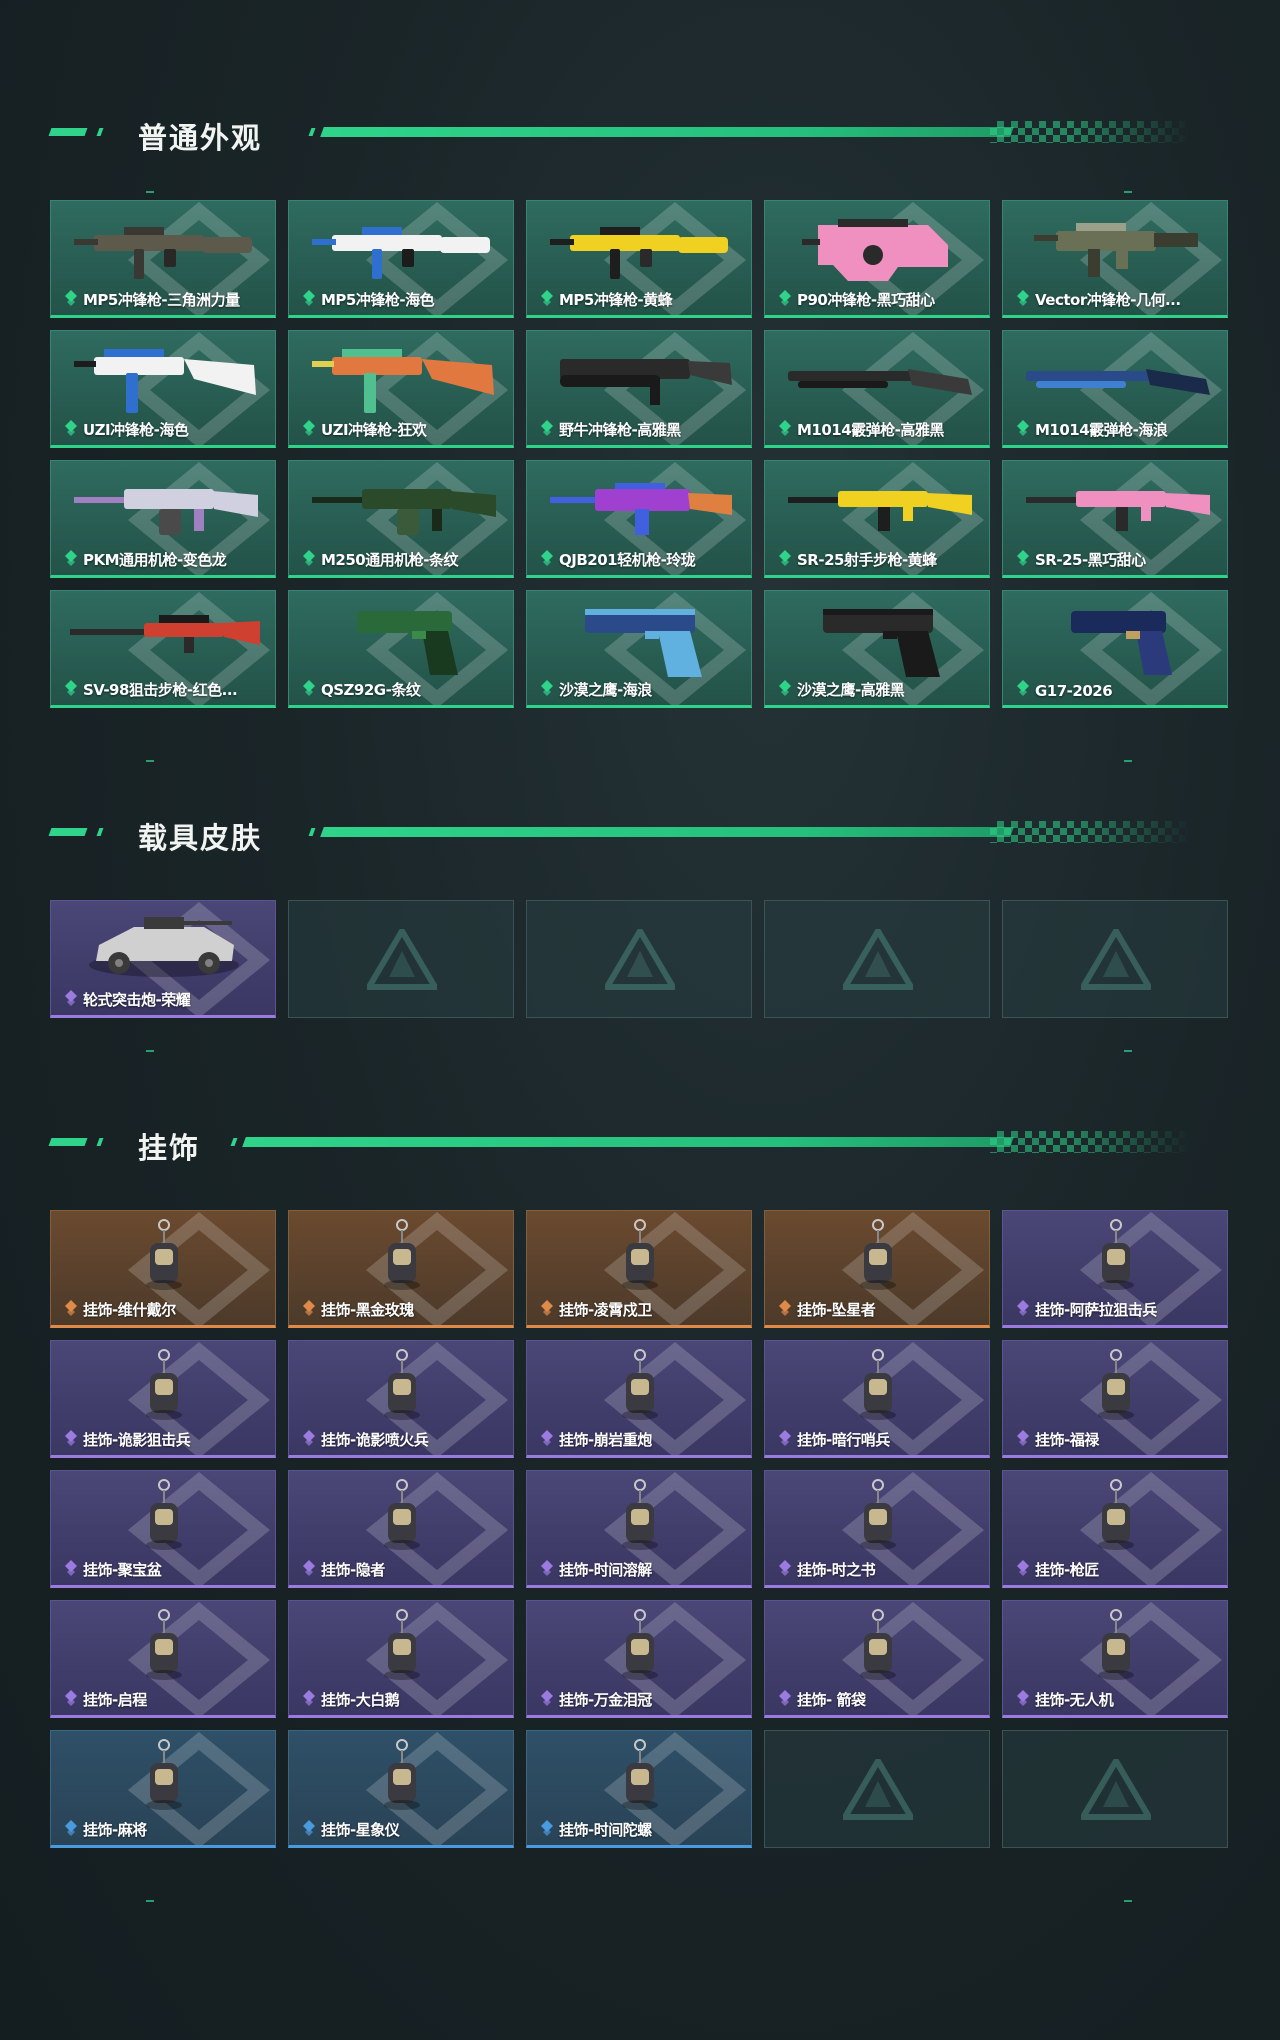 This screenshot has height=2040, width=1280. What do you see at coordinates (639, 519) in the screenshot?
I see `item-card: QJB201轻机枪-玲珑` at bounding box center [639, 519].